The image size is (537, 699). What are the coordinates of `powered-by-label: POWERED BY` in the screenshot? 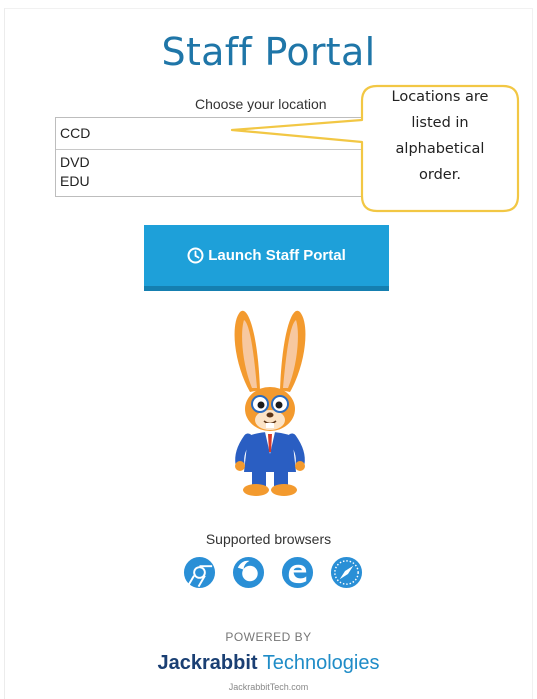 It's located at (268, 637).